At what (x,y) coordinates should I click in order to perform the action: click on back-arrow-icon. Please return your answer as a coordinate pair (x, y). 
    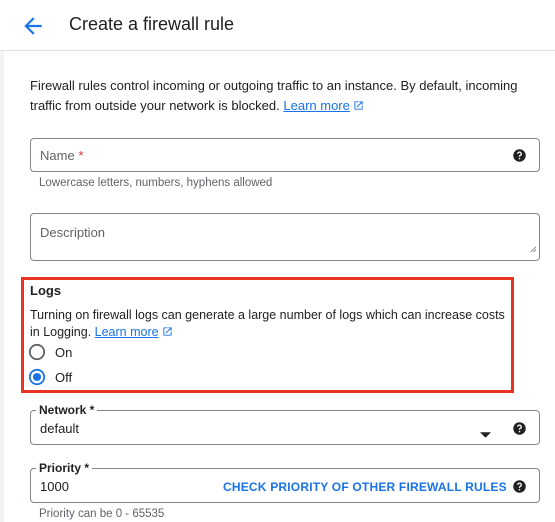
    Looking at the image, I should click on (33, 26).